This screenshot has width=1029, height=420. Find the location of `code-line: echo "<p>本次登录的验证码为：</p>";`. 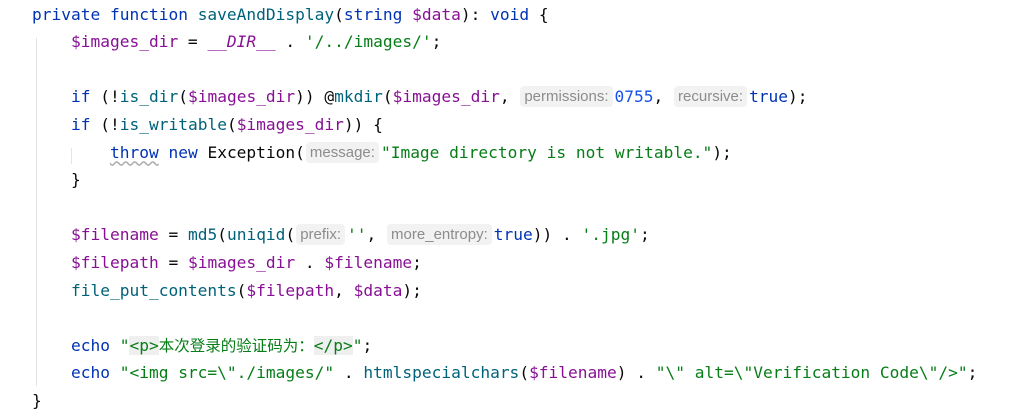

code-line: echo "<p>本次登录的验证码为：</p>"; is located at coordinates (202, 346).